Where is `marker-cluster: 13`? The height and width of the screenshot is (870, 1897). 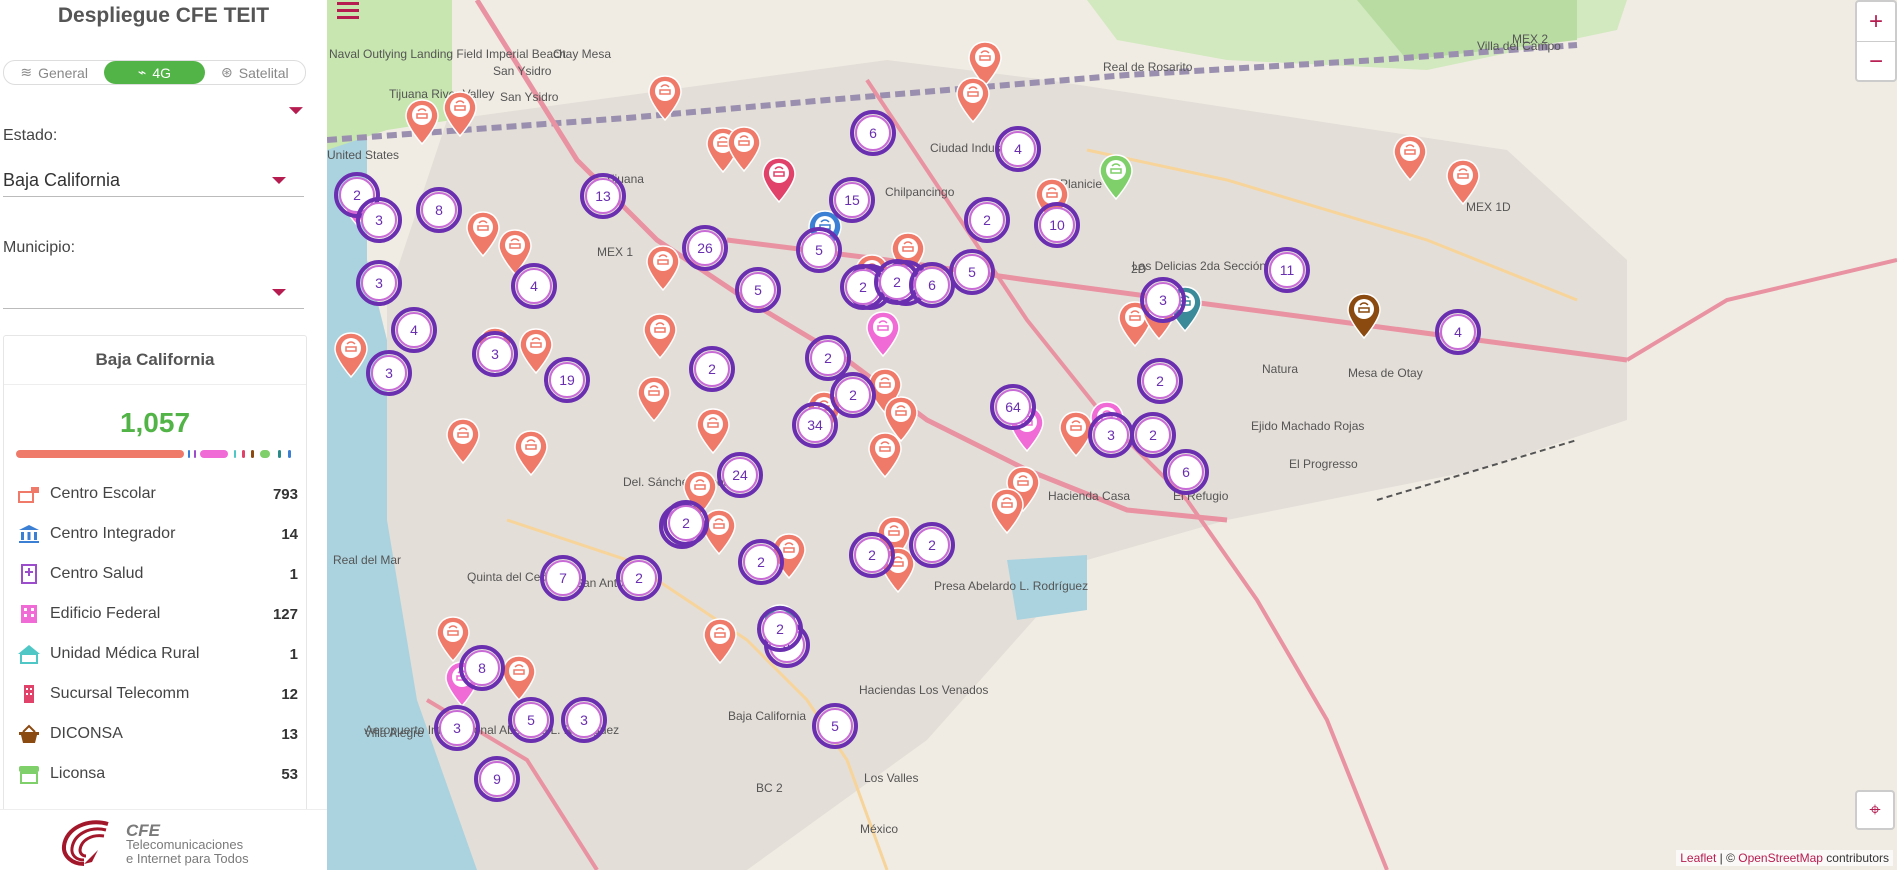
marker-cluster: 13 is located at coordinates (603, 196).